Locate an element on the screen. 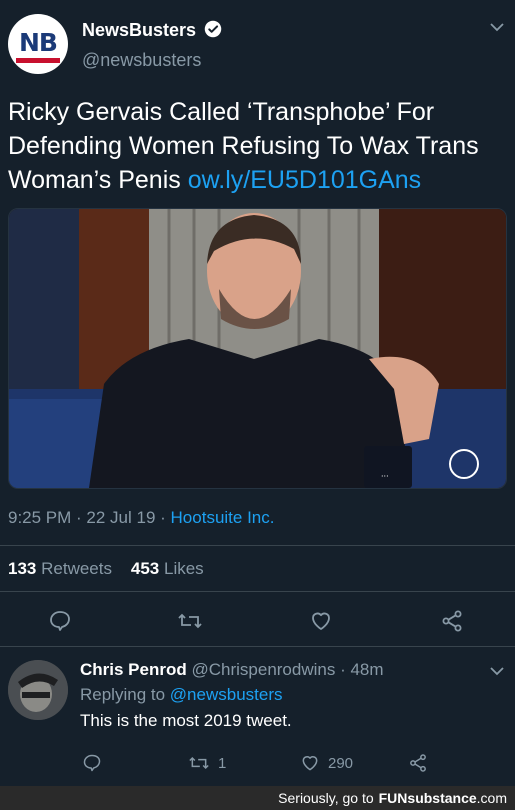 This screenshot has height=810, width=515. tweet-stats: 133 Retweets 453 Likes is located at coordinates (106, 569).